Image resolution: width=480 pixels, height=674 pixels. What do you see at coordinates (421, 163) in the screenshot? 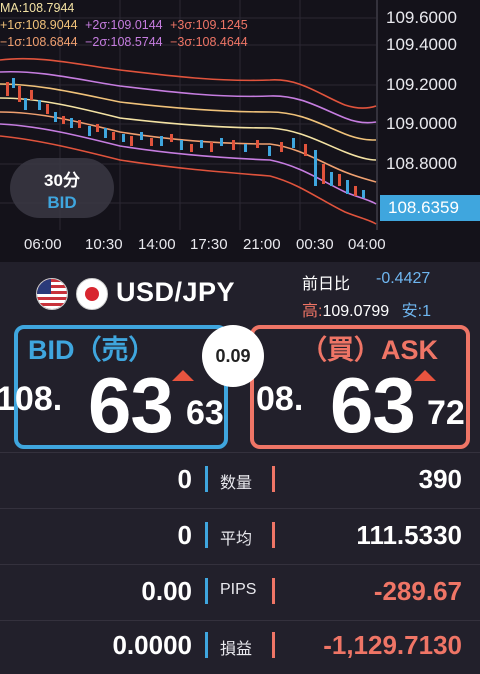
I see `y-tick: 108.8000` at bounding box center [421, 163].